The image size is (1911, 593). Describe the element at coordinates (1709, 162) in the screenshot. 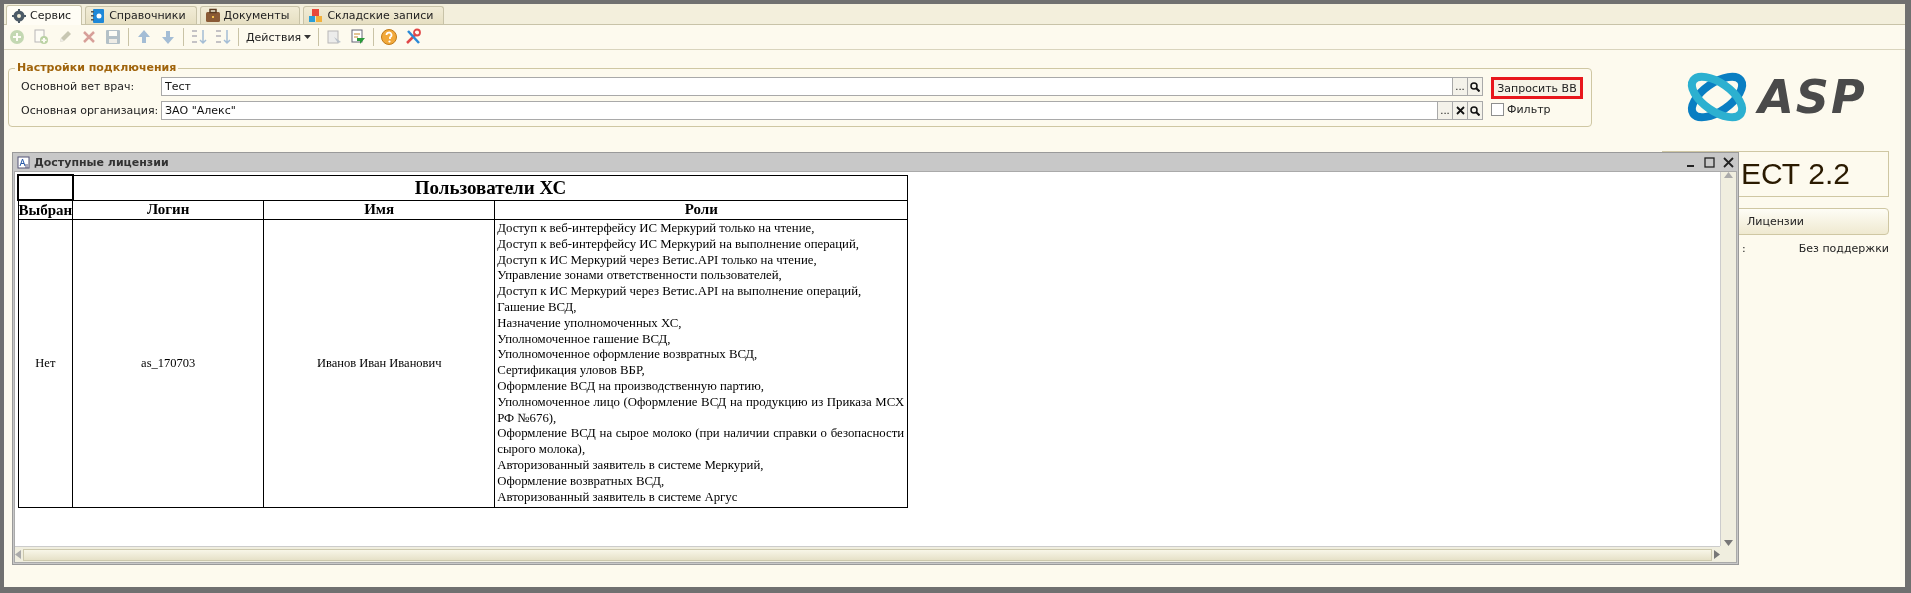

I see `maximize-icon` at that location.